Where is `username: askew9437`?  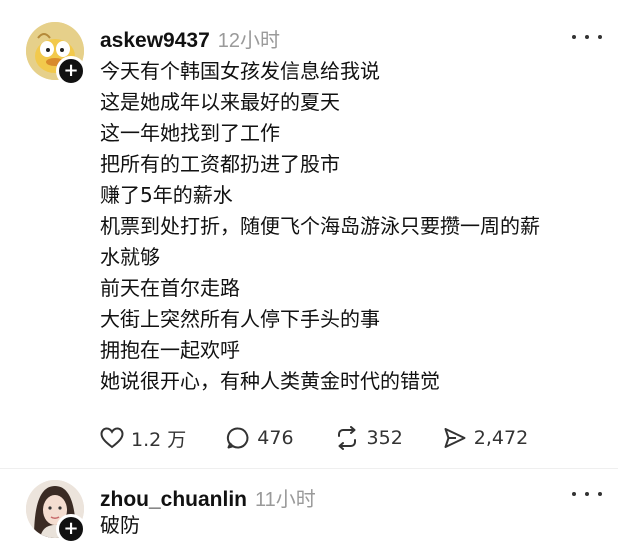 username: askew9437 is located at coordinates (155, 40).